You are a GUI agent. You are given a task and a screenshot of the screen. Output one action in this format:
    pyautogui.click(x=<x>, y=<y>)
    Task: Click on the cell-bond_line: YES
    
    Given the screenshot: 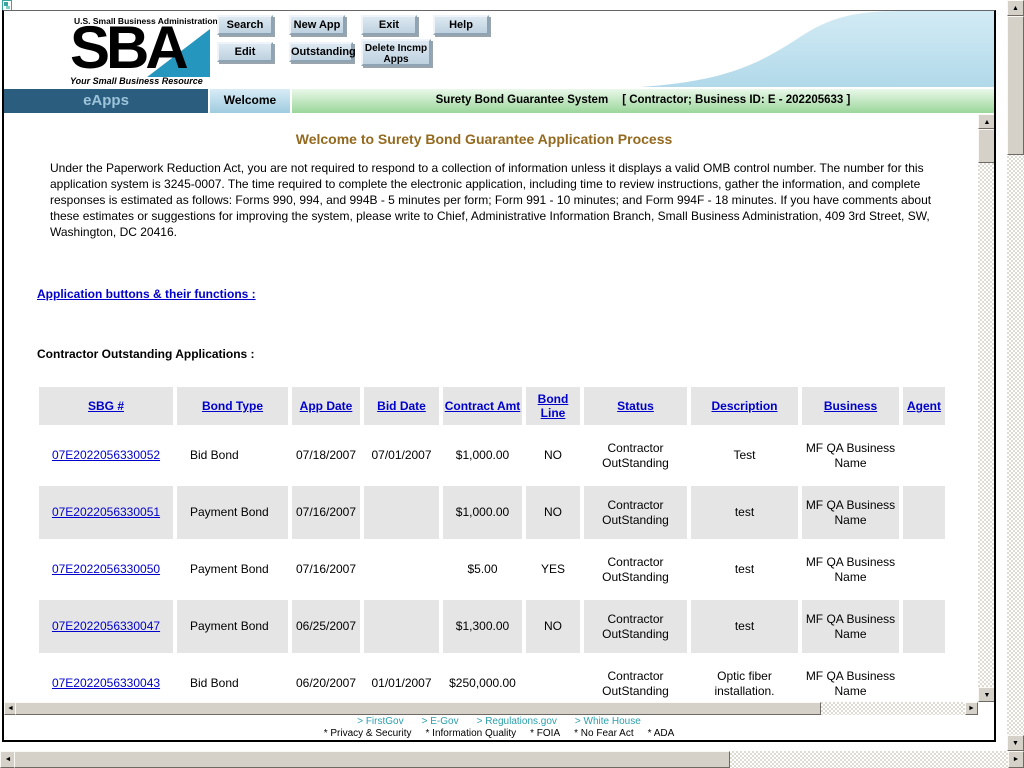 What is the action you would take?
    pyautogui.click(x=553, y=569)
    